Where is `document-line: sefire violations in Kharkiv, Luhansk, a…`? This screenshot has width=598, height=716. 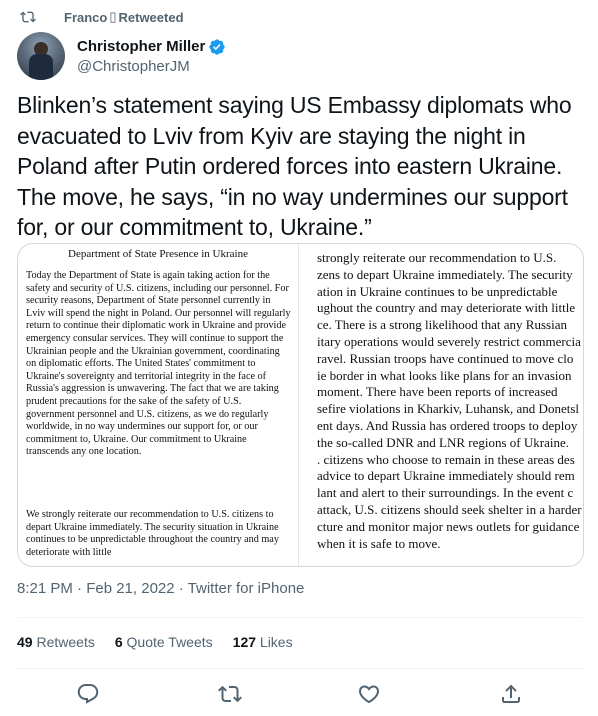 document-line: sefire violations in Kharkiv, Luhansk, a… is located at coordinates (448, 409).